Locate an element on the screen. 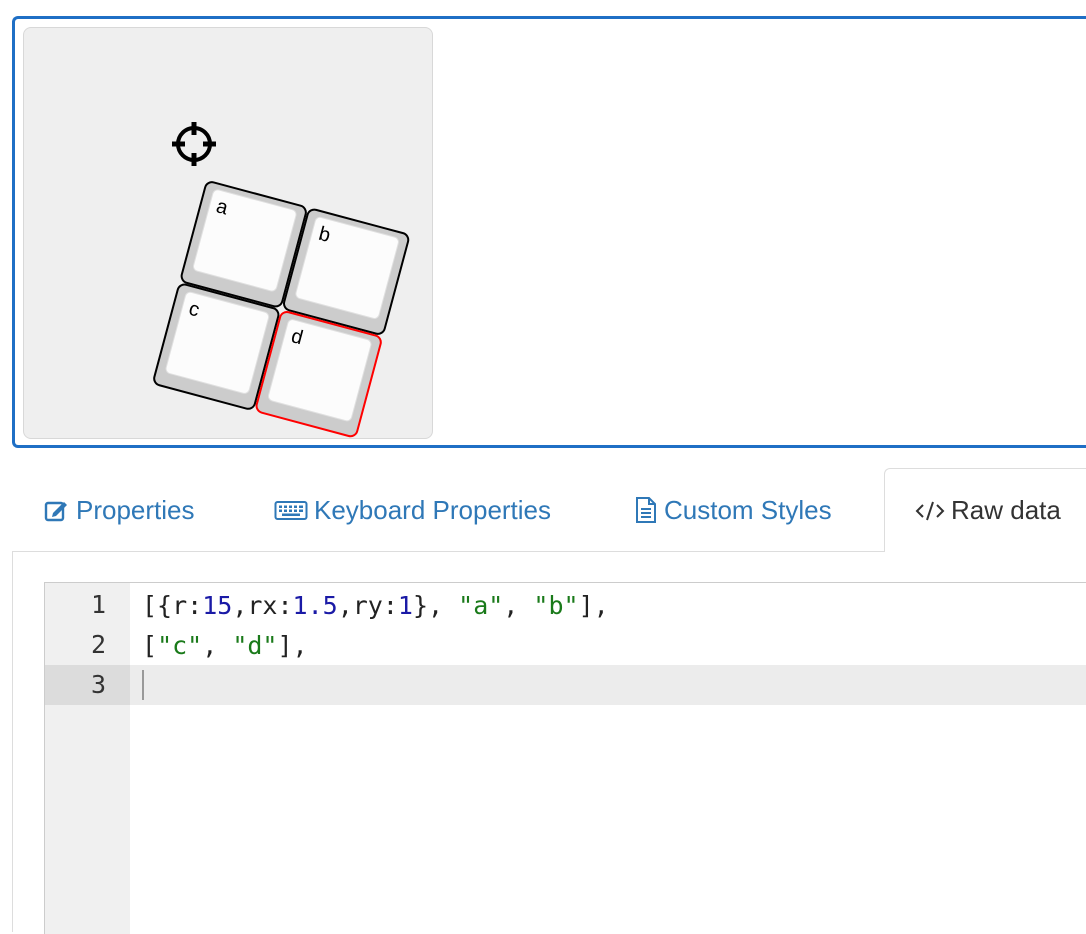 This screenshot has width=1086, height=934. code-token: "c" is located at coordinates (180, 645).